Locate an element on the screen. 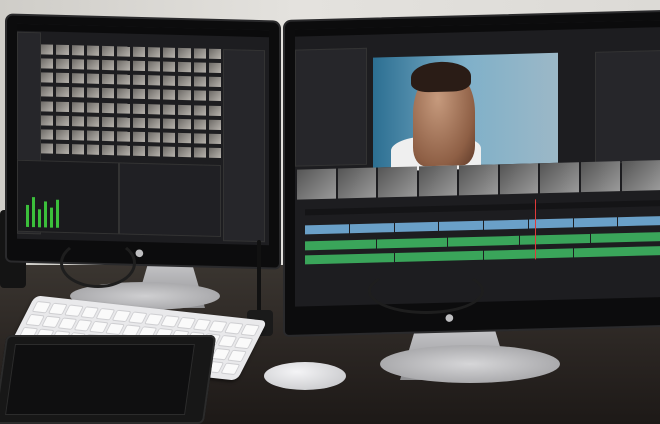  timeline-ruler is located at coordinates (482, 208).